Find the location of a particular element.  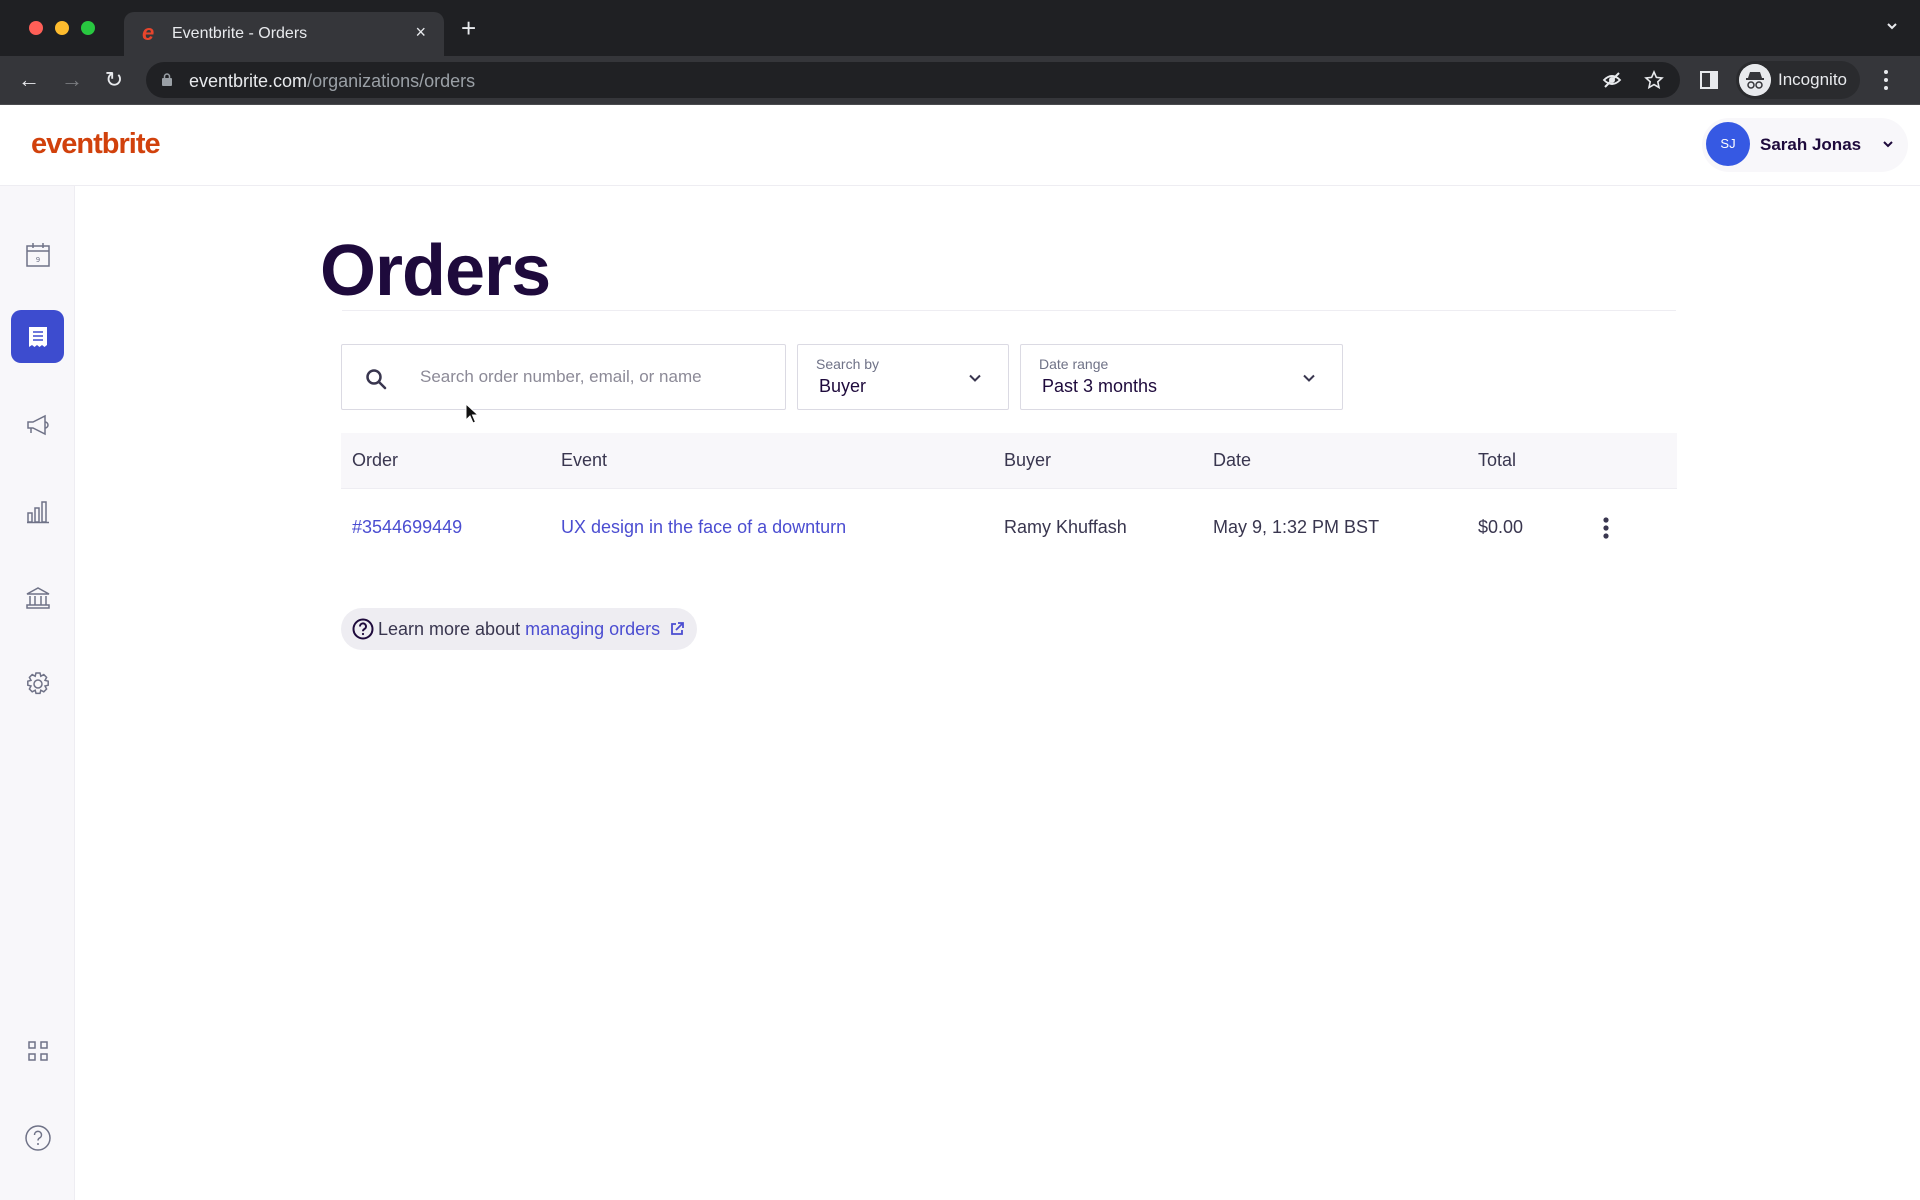

app-header: eventbrite SJ Sarah Jonas is located at coordinates (960, 146).